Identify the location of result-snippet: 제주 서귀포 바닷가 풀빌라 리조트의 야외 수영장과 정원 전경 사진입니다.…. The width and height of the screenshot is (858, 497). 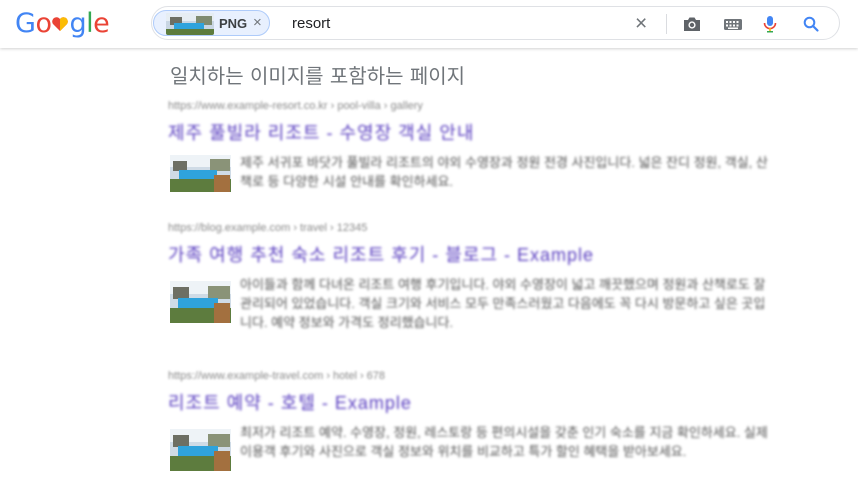
(504, 172).